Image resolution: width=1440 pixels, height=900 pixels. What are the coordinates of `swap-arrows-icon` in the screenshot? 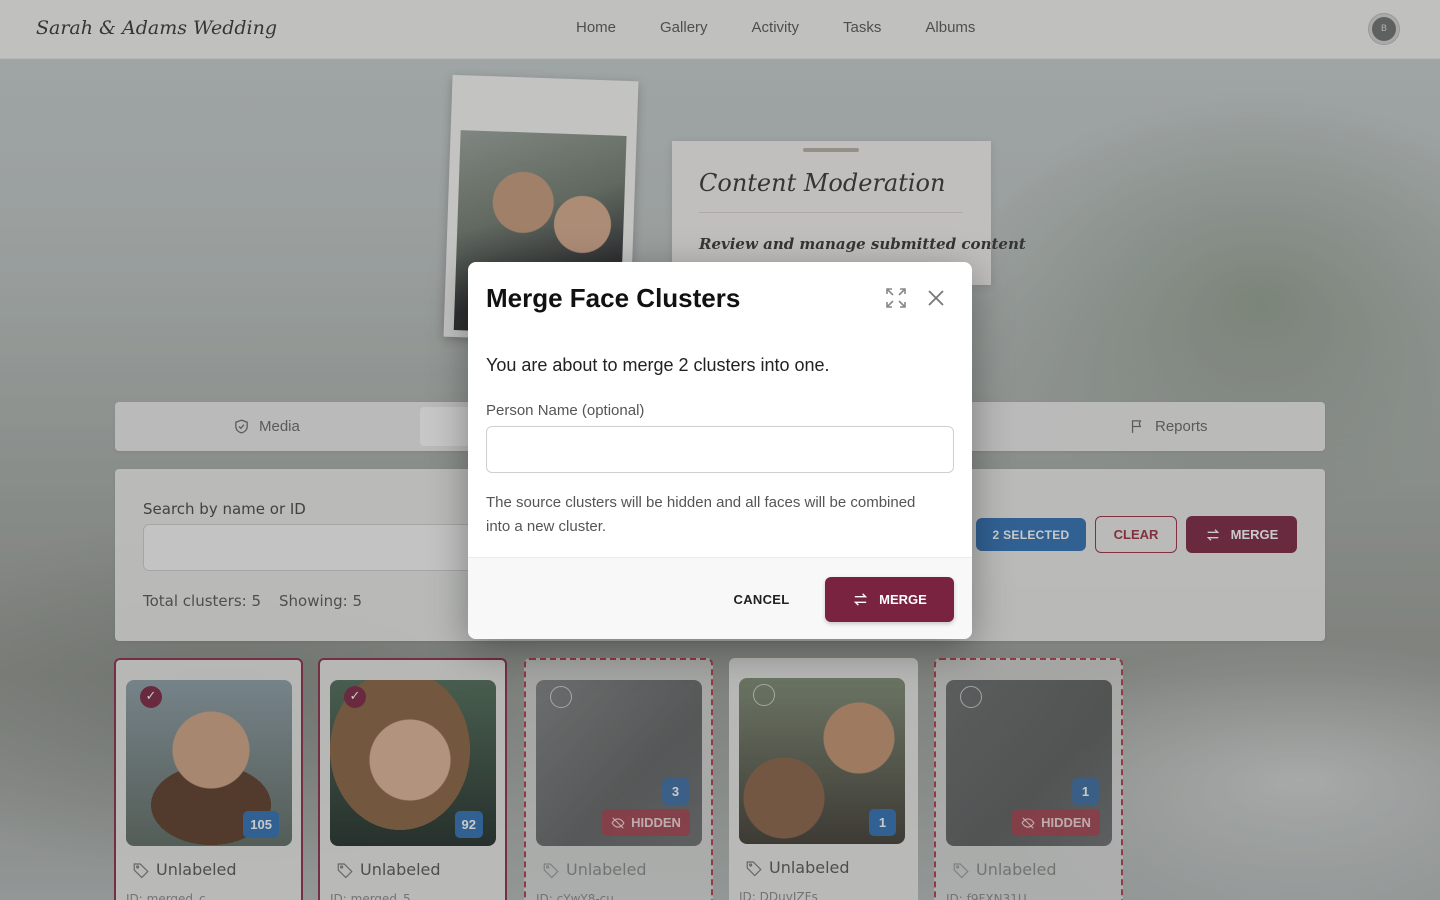 It's located at (860, 599).